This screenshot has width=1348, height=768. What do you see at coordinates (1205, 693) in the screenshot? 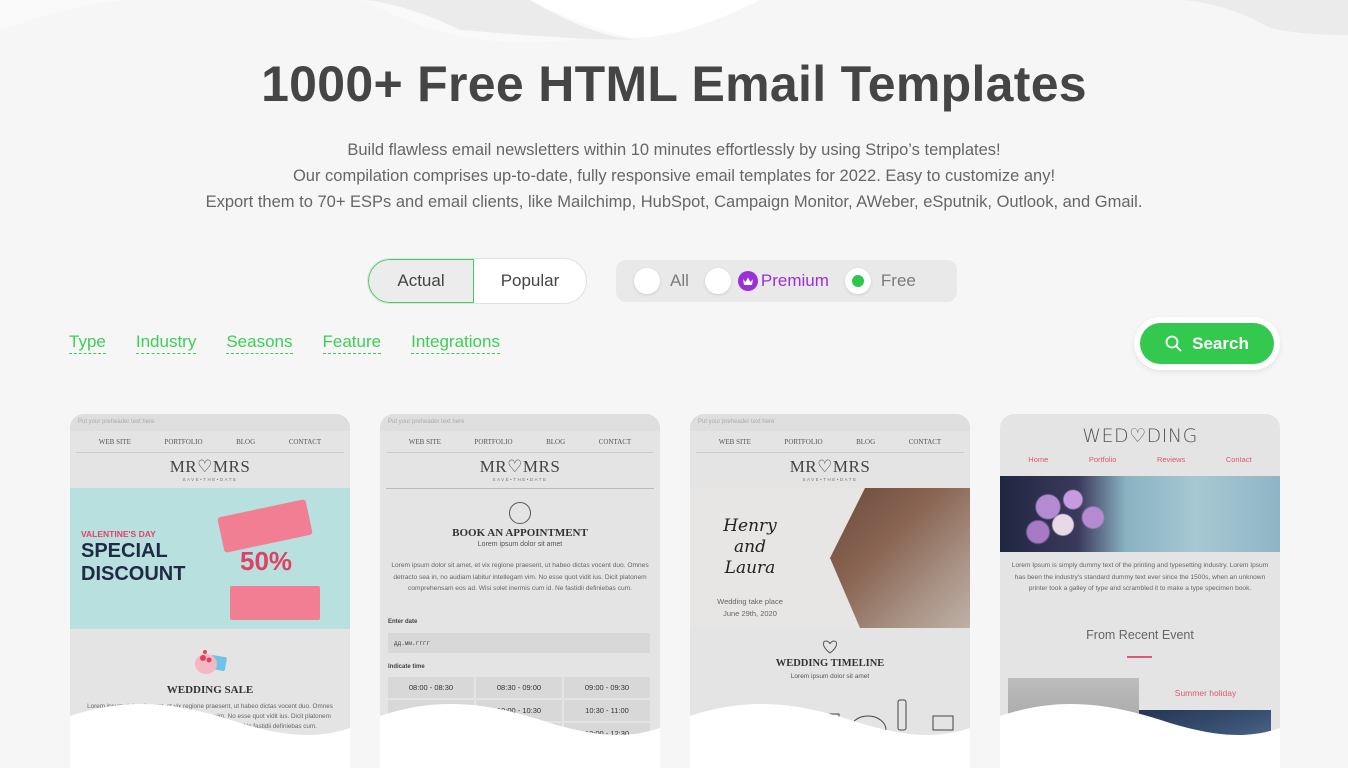
I see `event-label: Summer holiday` at bounding box center [1205, 693].